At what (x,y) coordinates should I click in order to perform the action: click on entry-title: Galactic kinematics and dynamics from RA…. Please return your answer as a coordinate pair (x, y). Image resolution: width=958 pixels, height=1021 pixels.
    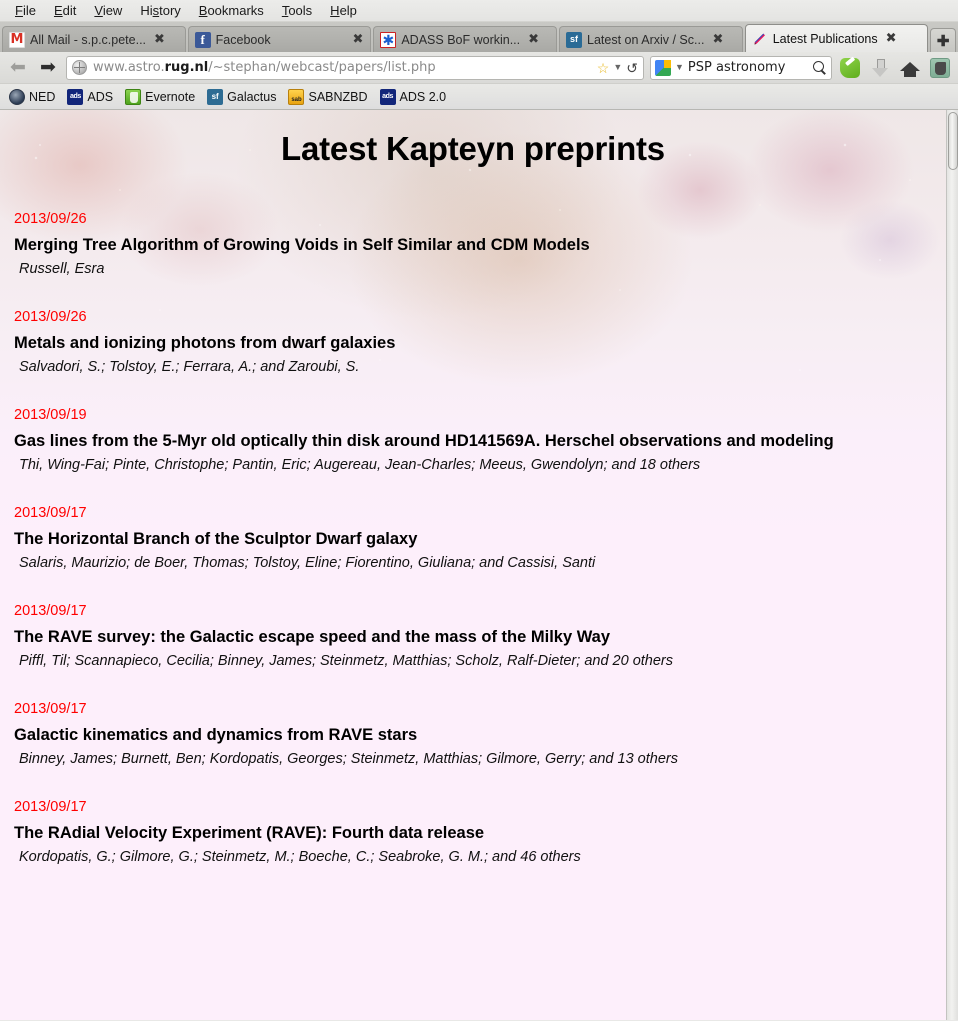
    Looking at the image, I should click on (473, 735).